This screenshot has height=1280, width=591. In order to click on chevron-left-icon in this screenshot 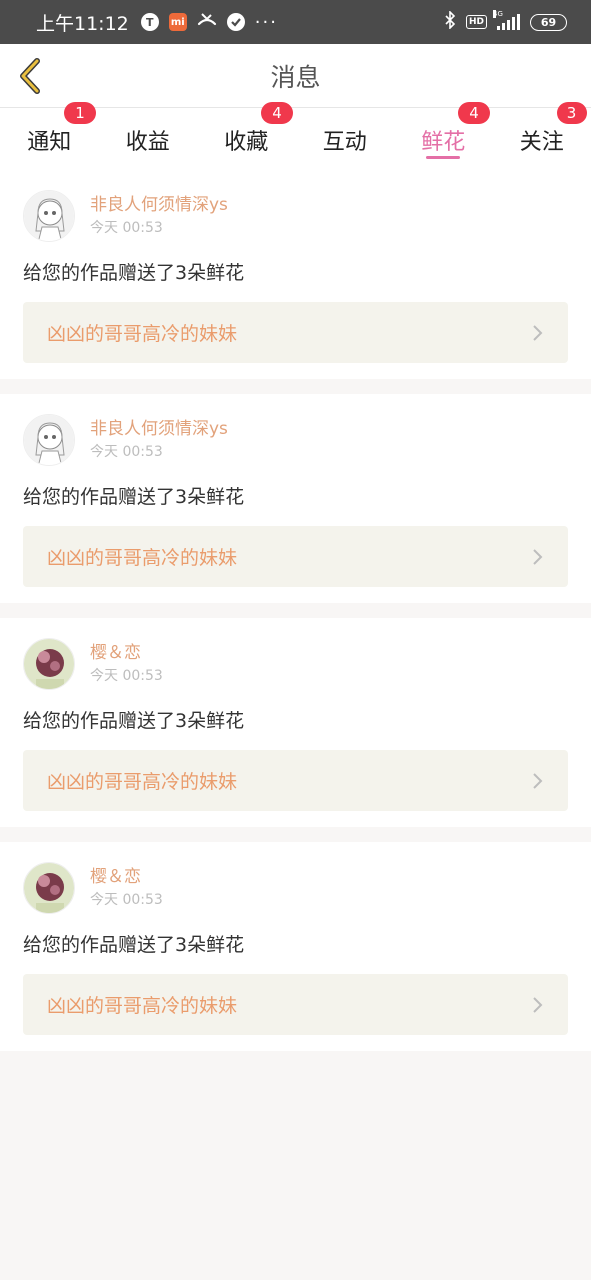, I will do `click(30, 76)`.